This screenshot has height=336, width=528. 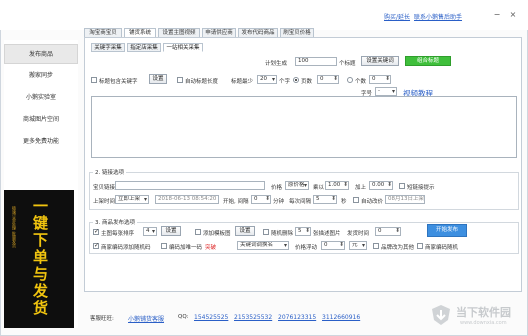 I want to click on interval-input: 0, so click(x=261, y=199).